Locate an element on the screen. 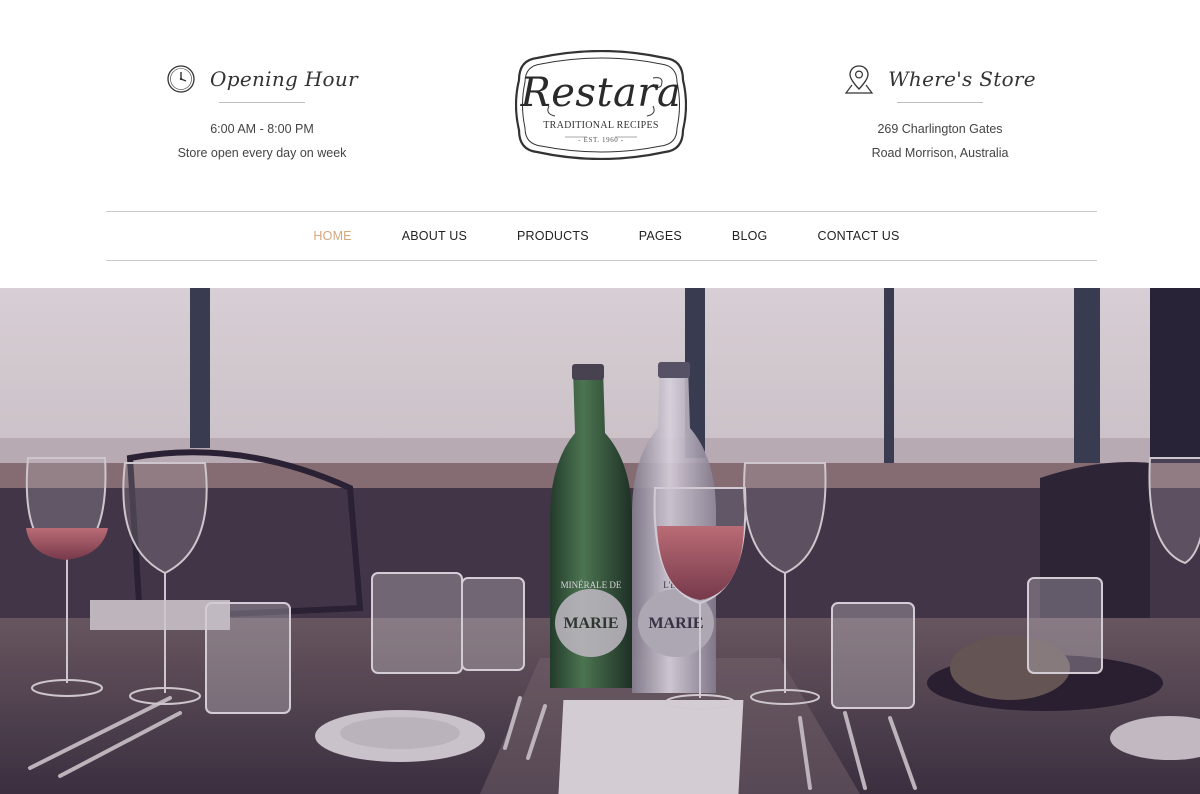  logo-wordmark: Restara is located at coordinates (601, 93).